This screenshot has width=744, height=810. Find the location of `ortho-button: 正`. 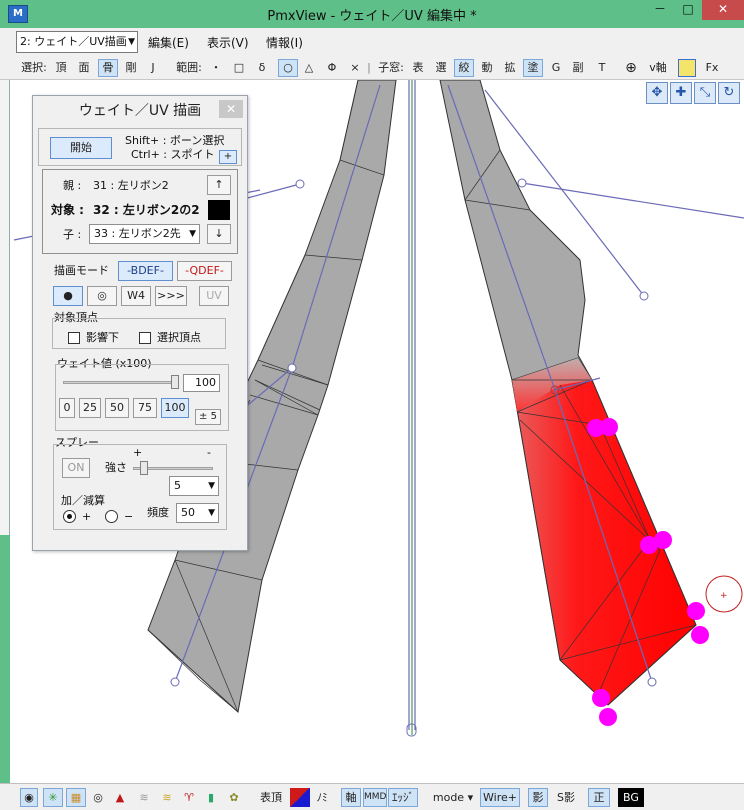

ortho-button: 正 is located at coordinates (599, 797).